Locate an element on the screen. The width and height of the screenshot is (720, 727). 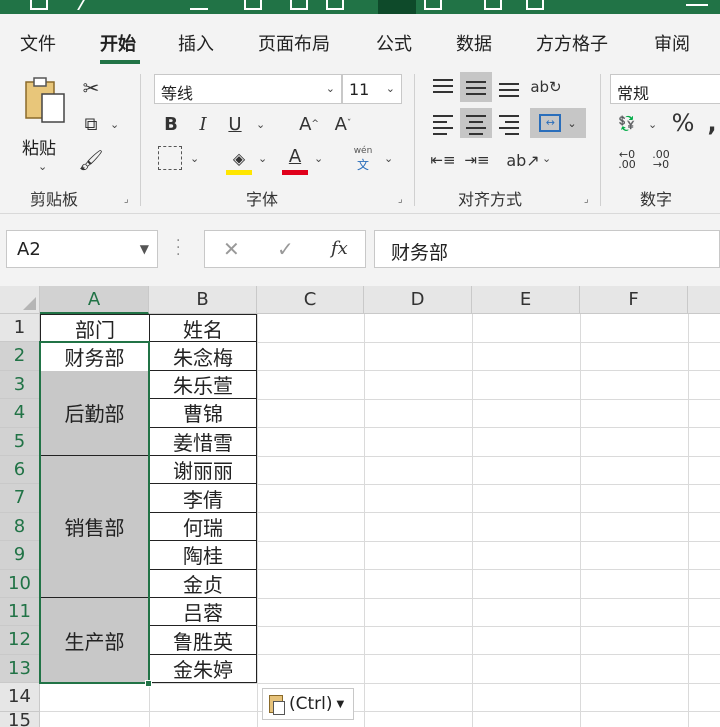
cell-b11: 吕蓉 is located at coordinates (203, 612).